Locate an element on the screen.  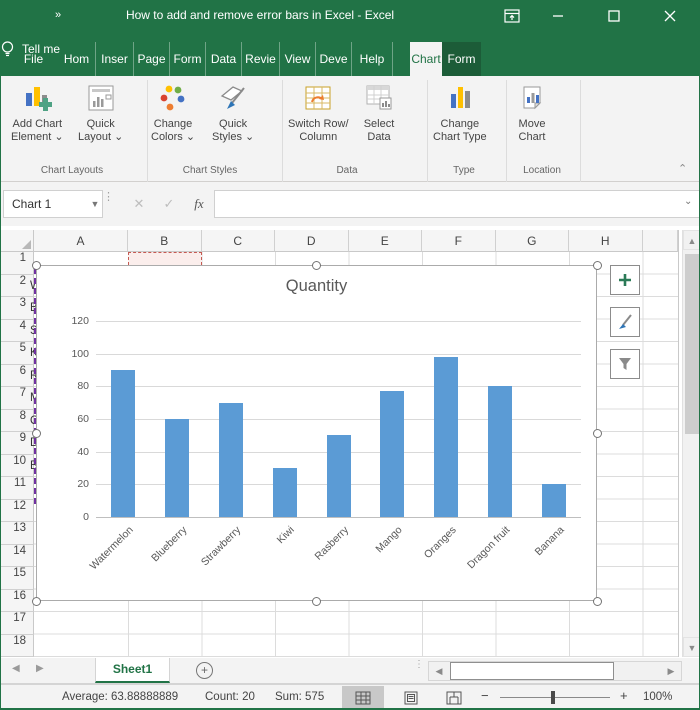
column-header-partial is located at coordinates (660, 241).